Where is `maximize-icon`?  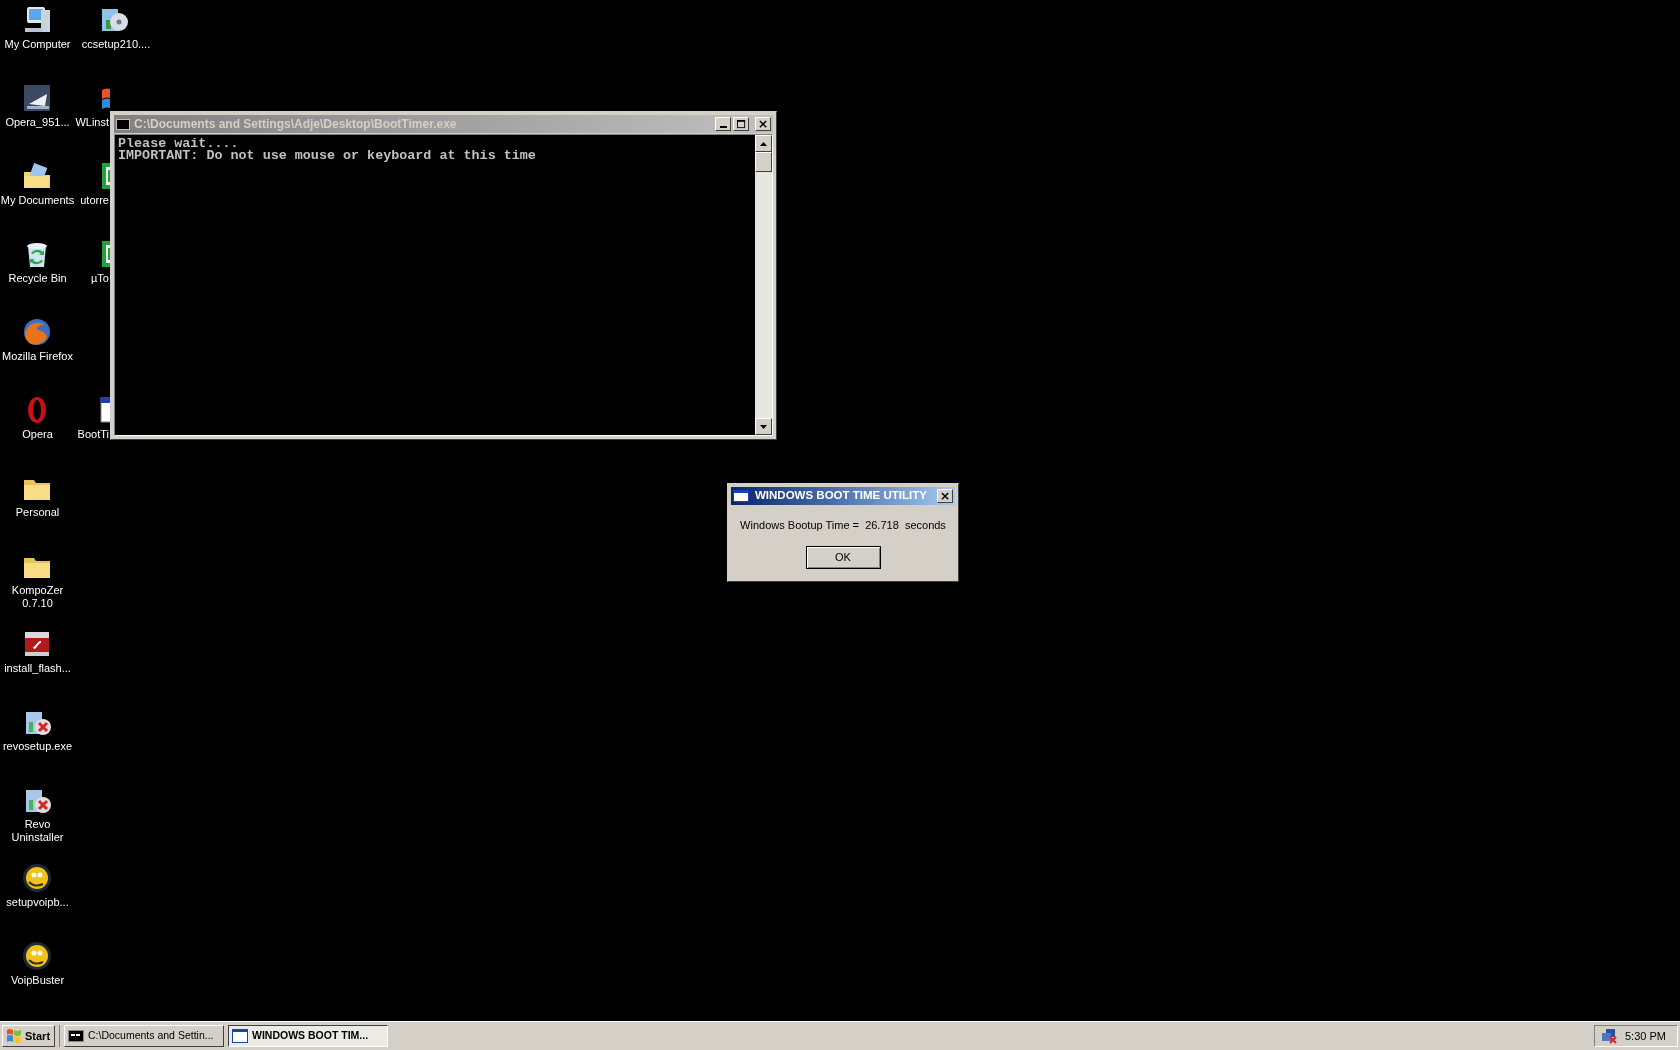 maximize-icon is located at coordinates (741, 124).